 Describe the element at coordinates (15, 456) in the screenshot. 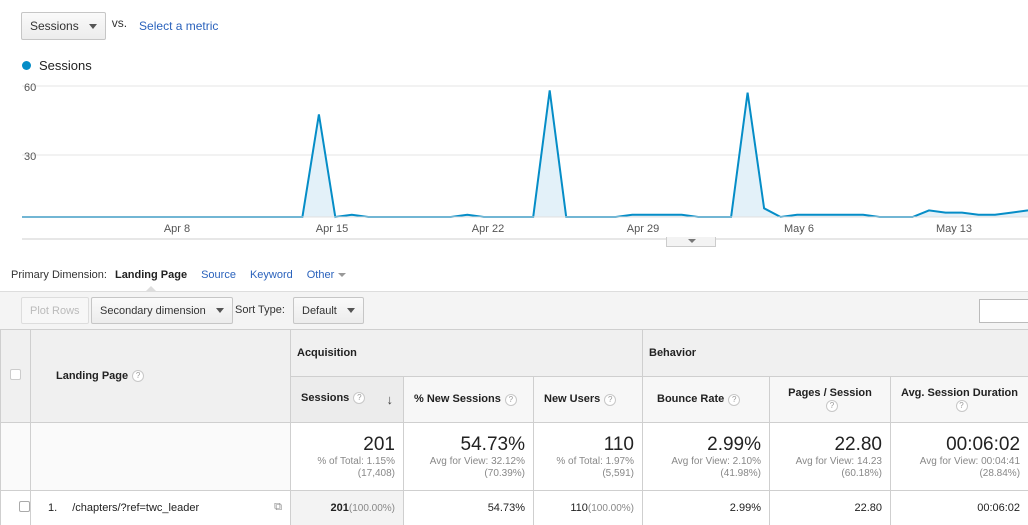

I see `totals-empty-cell` at that location.